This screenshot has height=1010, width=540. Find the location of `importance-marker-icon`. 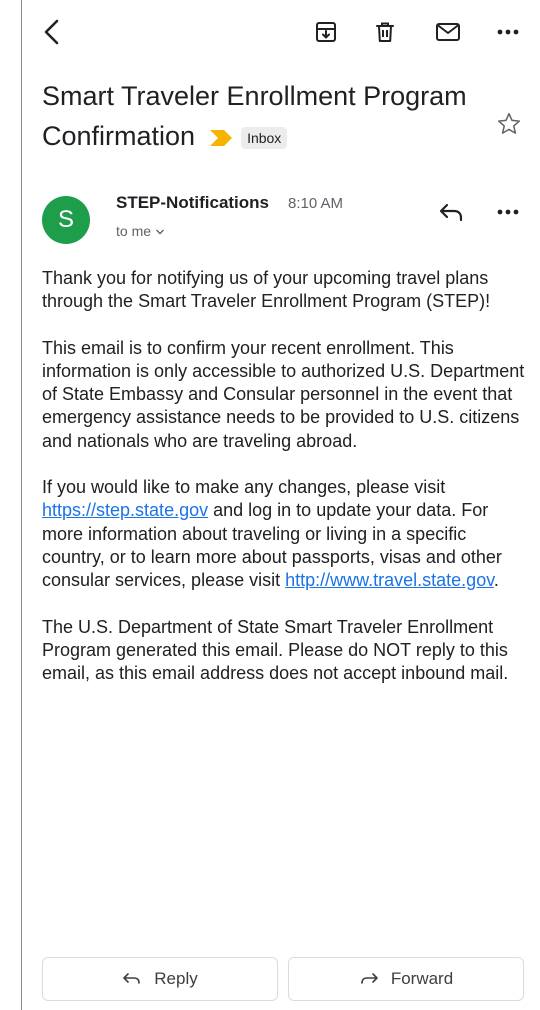

importance-marker-icon is located at coordinates (221, 138).